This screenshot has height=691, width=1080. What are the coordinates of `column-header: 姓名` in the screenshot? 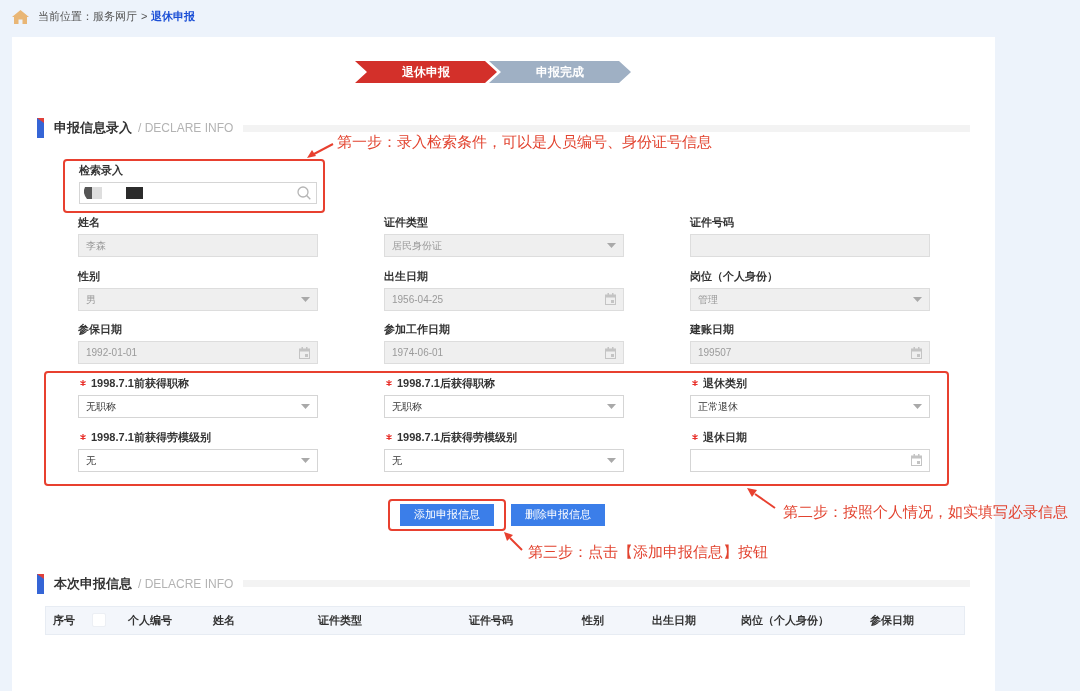 It's located at (224, 620).